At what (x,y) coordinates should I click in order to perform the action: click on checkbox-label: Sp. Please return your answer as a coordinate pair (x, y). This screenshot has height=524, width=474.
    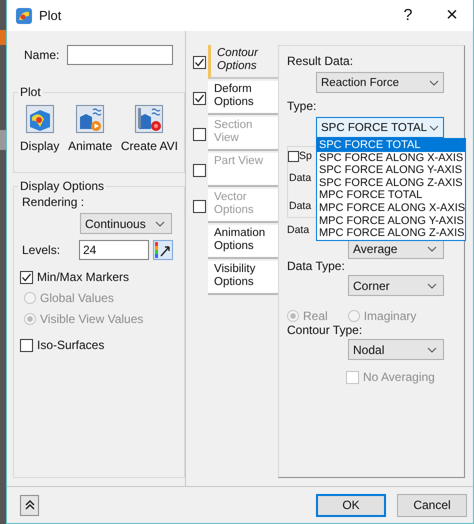
    Looking at the image, I should click on (305, 156).